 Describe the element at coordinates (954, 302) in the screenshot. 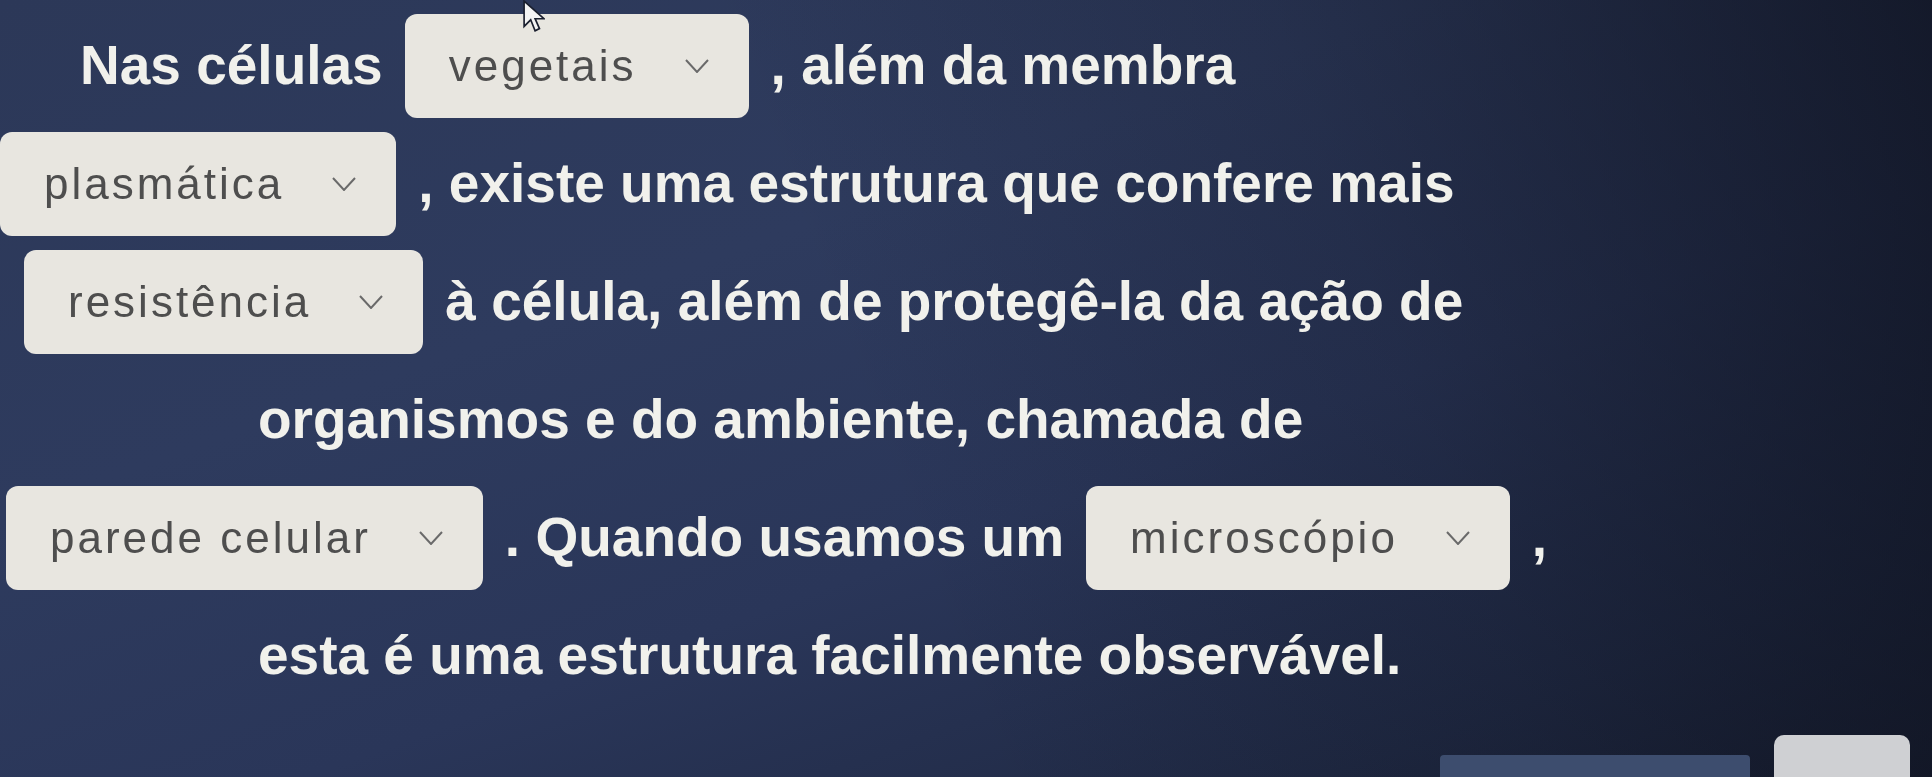

I see `exercise-text: à célula, além de protegê-la da ação de` at that location.